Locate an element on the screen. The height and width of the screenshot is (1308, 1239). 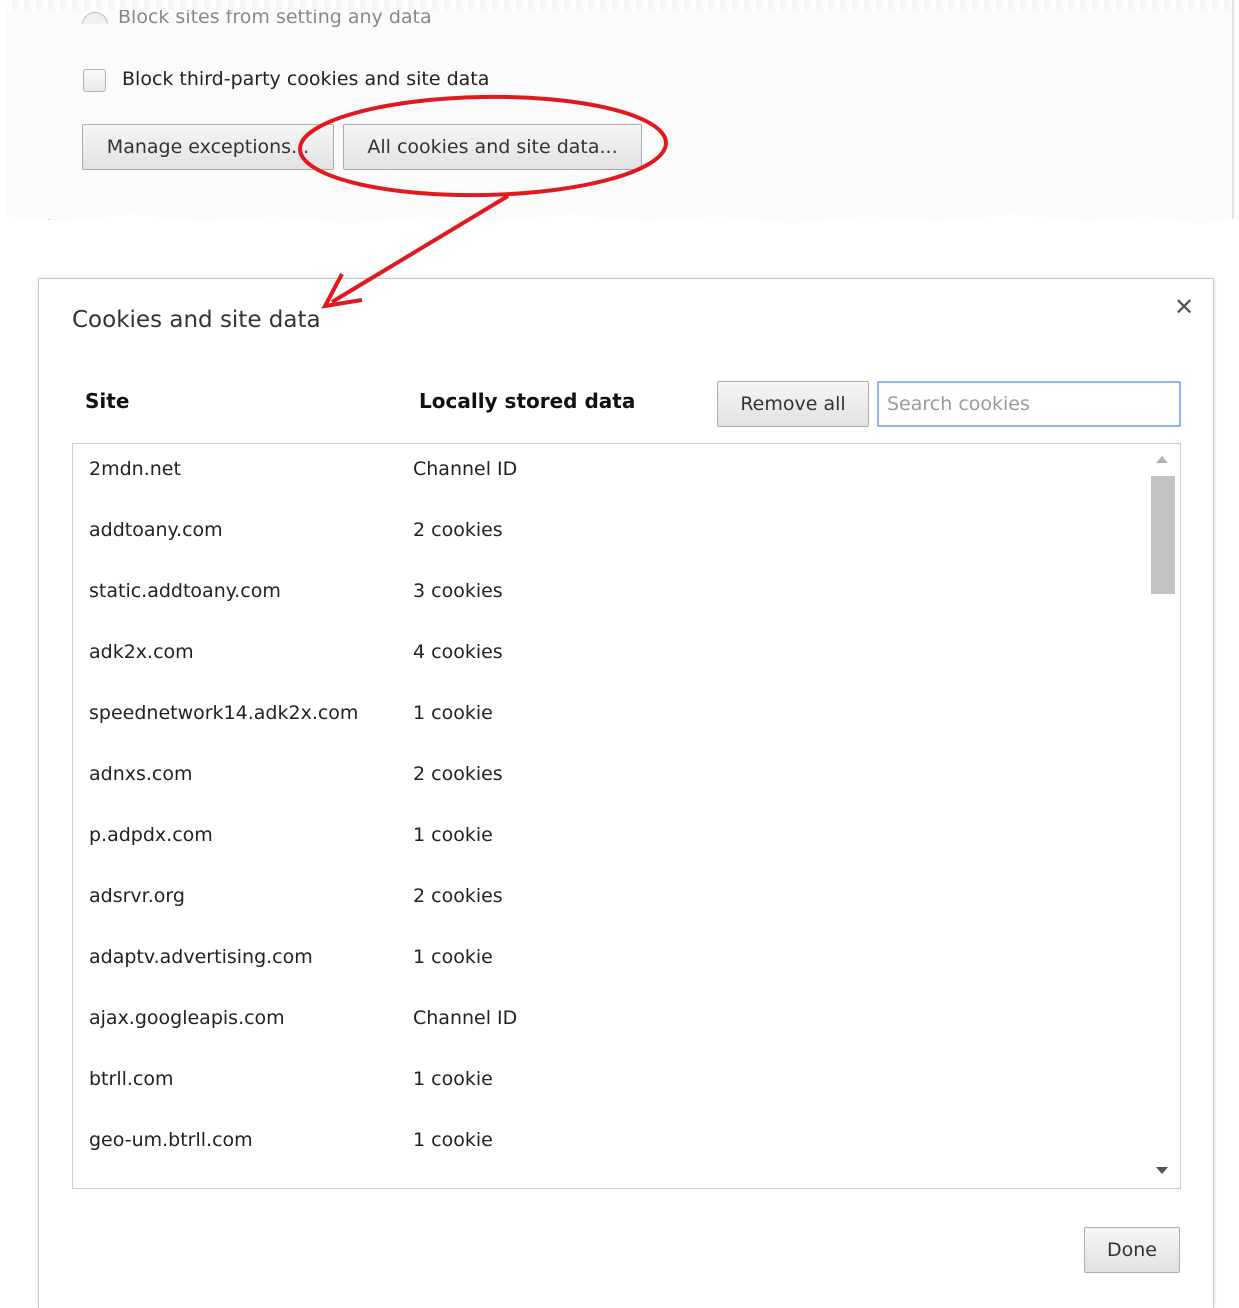
cookie-data: 3 cookies is located at coordinates (458, 591).